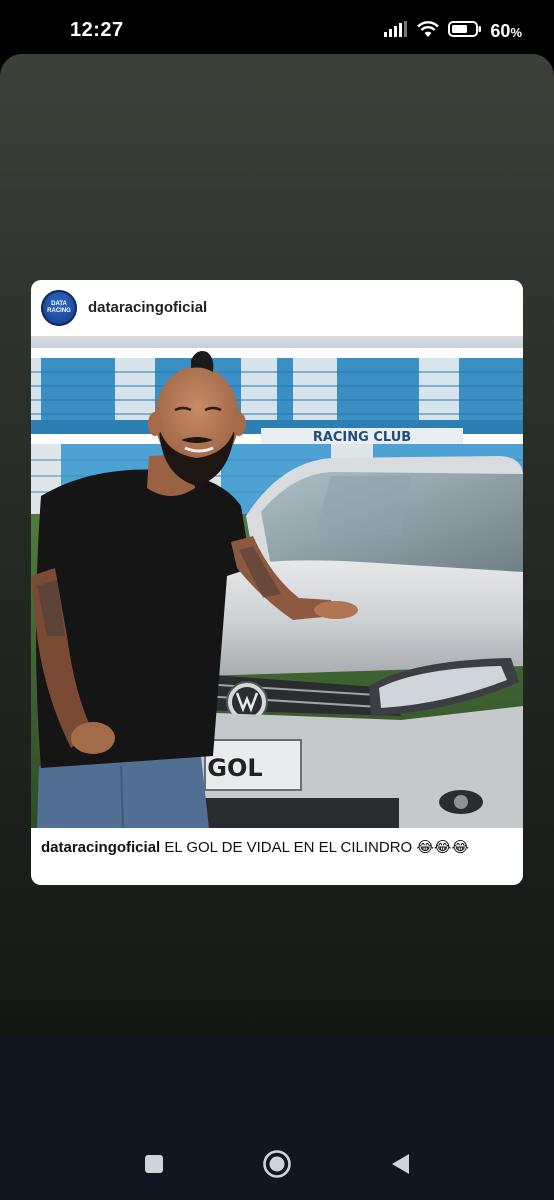  What do you see at coordinates (277, 28) in the screenshot?
I see `status-bar: 12:27 60%` at bounding box center [277, 28].